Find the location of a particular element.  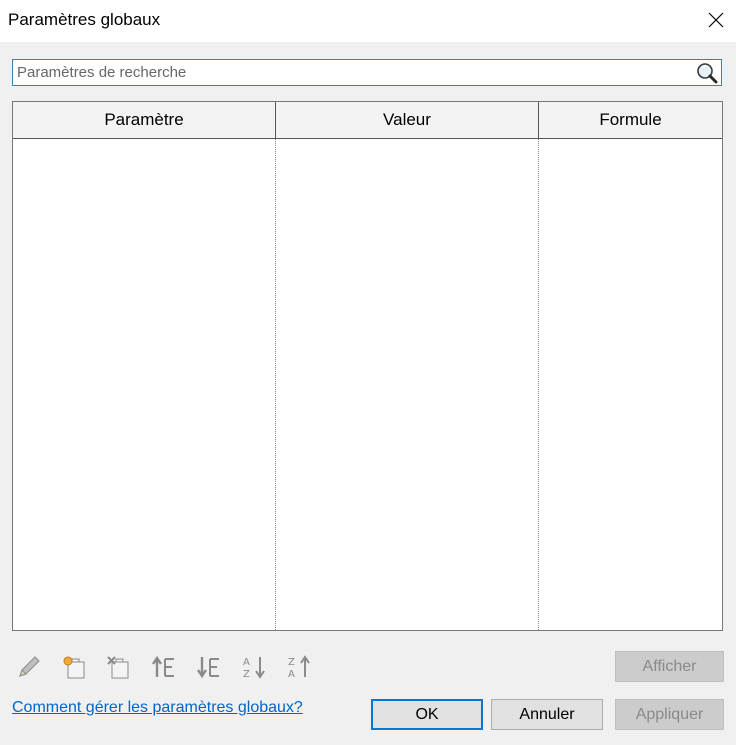

apply-button: Appliquer is located at coordinates (669, 714).